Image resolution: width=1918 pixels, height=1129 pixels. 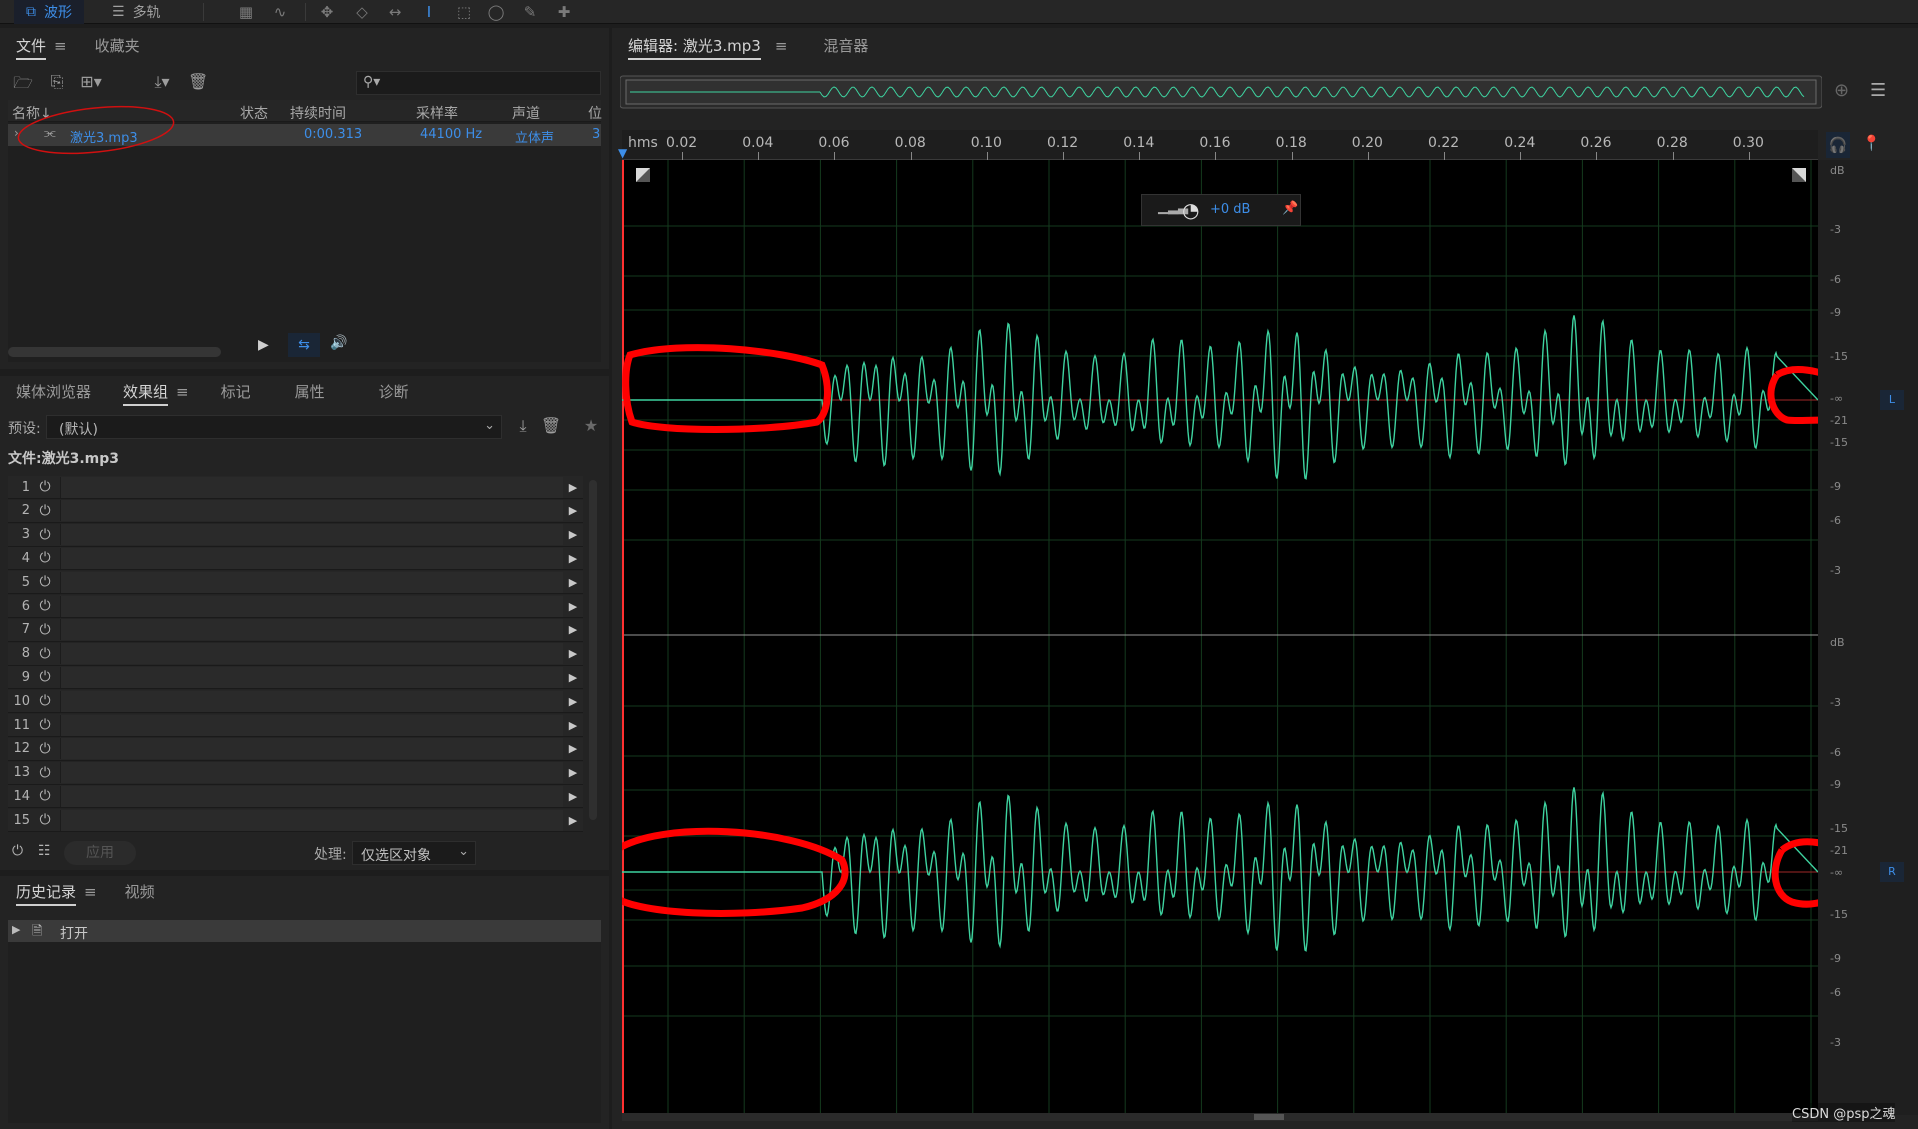 What do you see at coordinates (395, 12) in the screenshot?
I see `slip-tool-icon: ↔` at bounding box center [395, 12].